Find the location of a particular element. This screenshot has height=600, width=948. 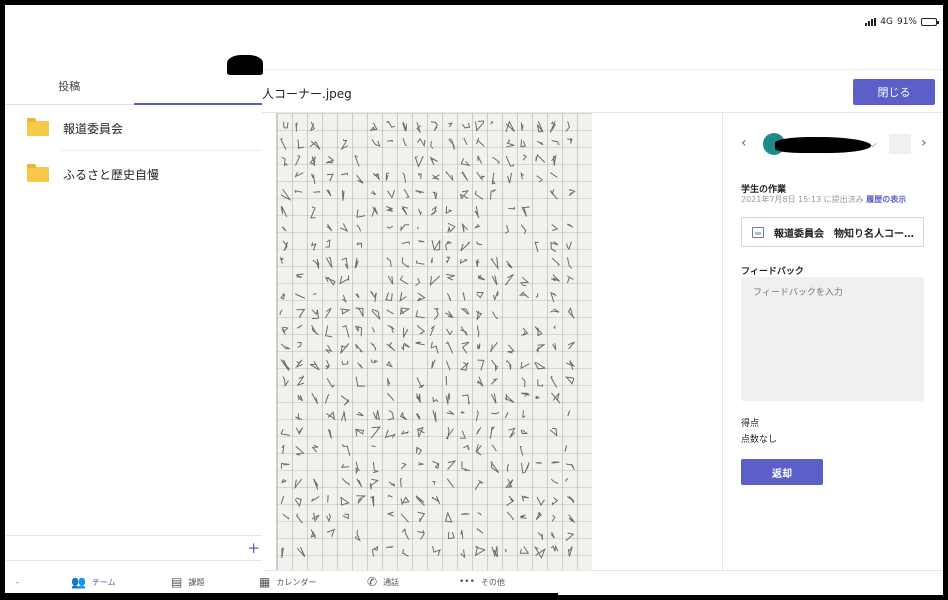

channel-label: ふるさと歴史自慢 is located at coordinates (111, 174).